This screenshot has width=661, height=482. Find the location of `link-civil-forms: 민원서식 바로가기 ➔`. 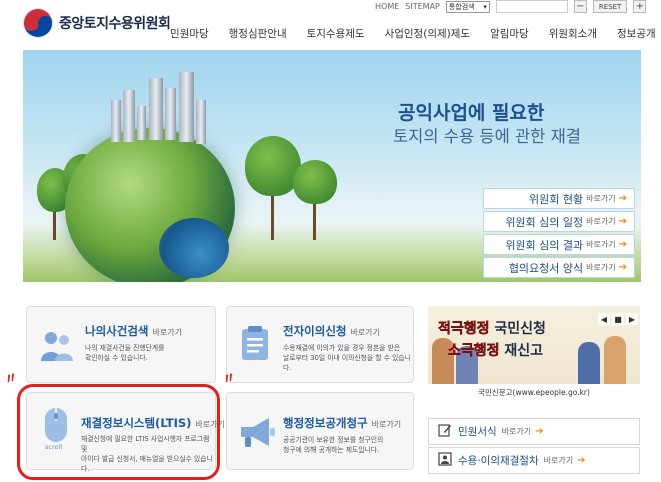

link-civil-forms: 민원서식 바로가기 ➔ is located at coordinates (534, 431).